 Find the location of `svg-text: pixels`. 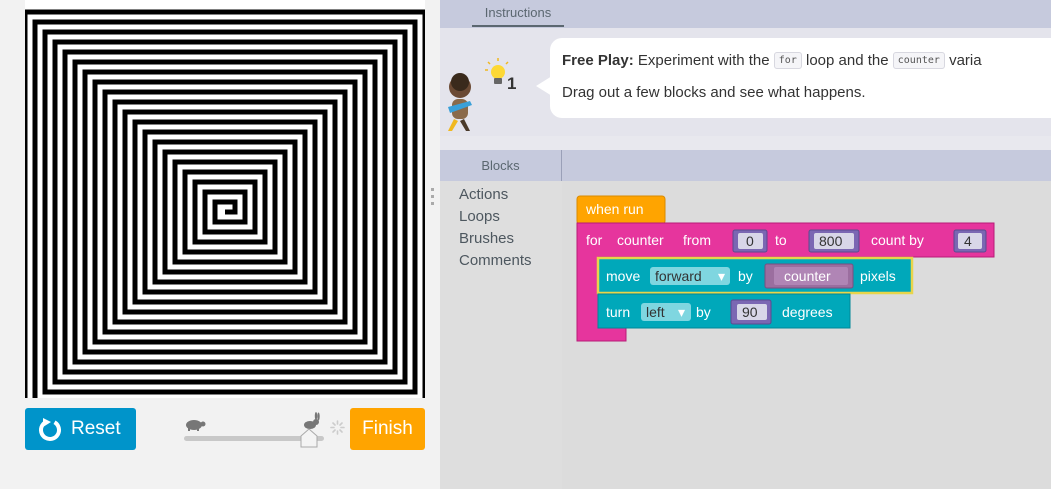

svg-text: pixels is located at coordinates (878, 276).